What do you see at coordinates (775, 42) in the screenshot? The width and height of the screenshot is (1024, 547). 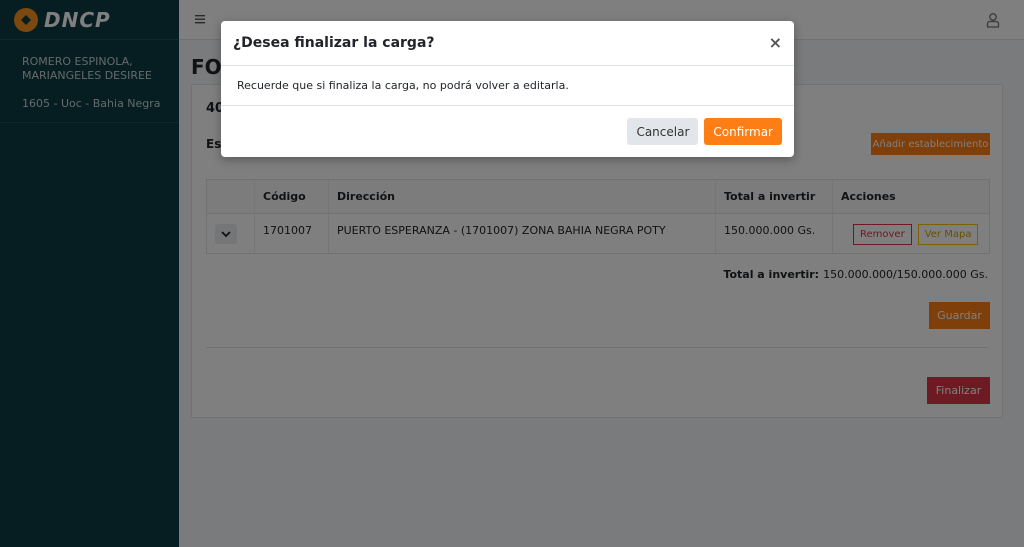 I see `close-icon: ×` at bounding box center [775, 42].